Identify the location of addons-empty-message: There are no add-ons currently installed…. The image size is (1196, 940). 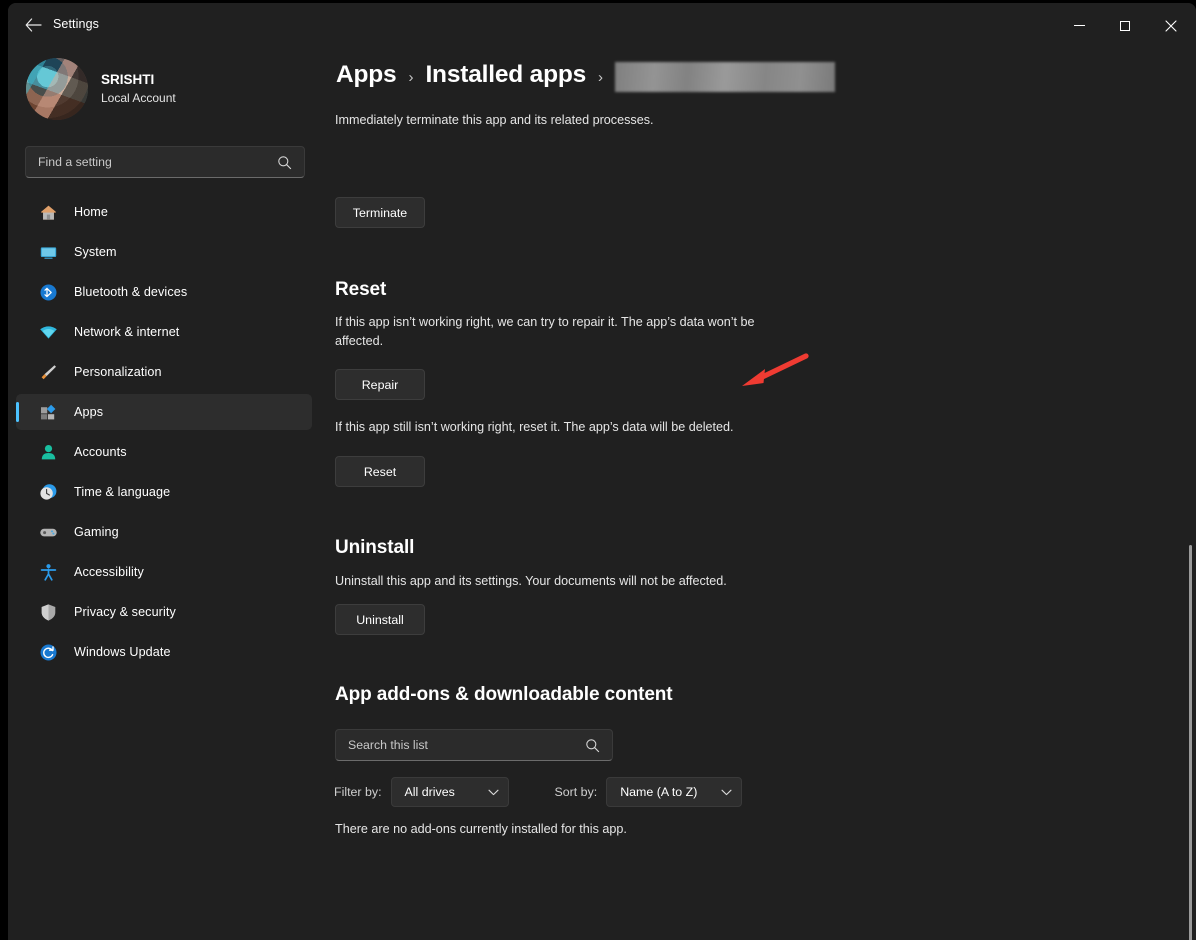
(481, 829).